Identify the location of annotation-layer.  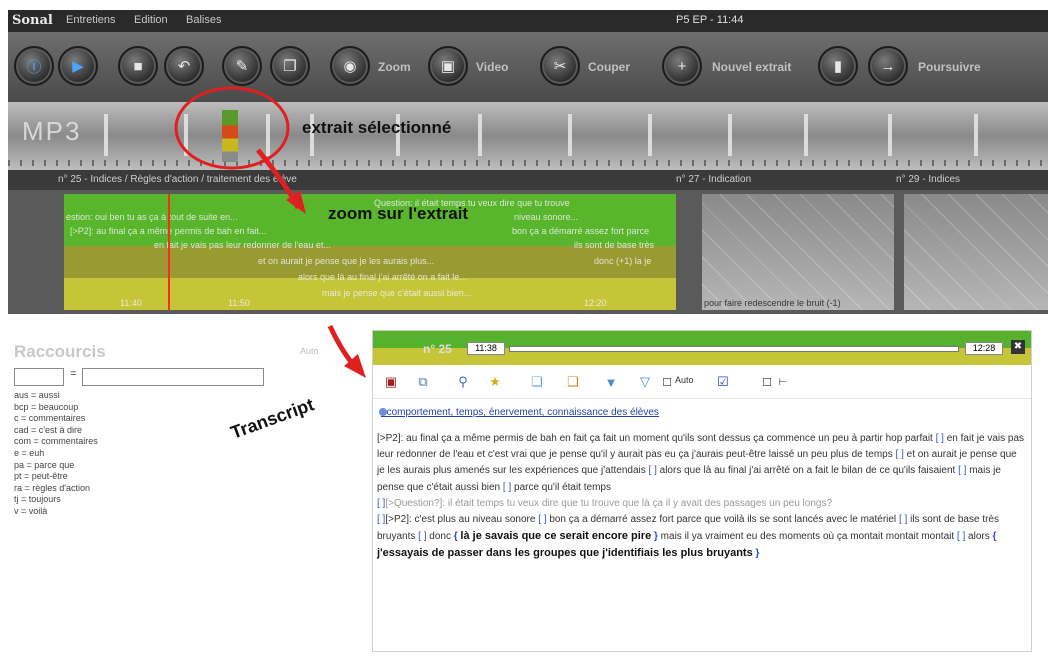
(270, 232).